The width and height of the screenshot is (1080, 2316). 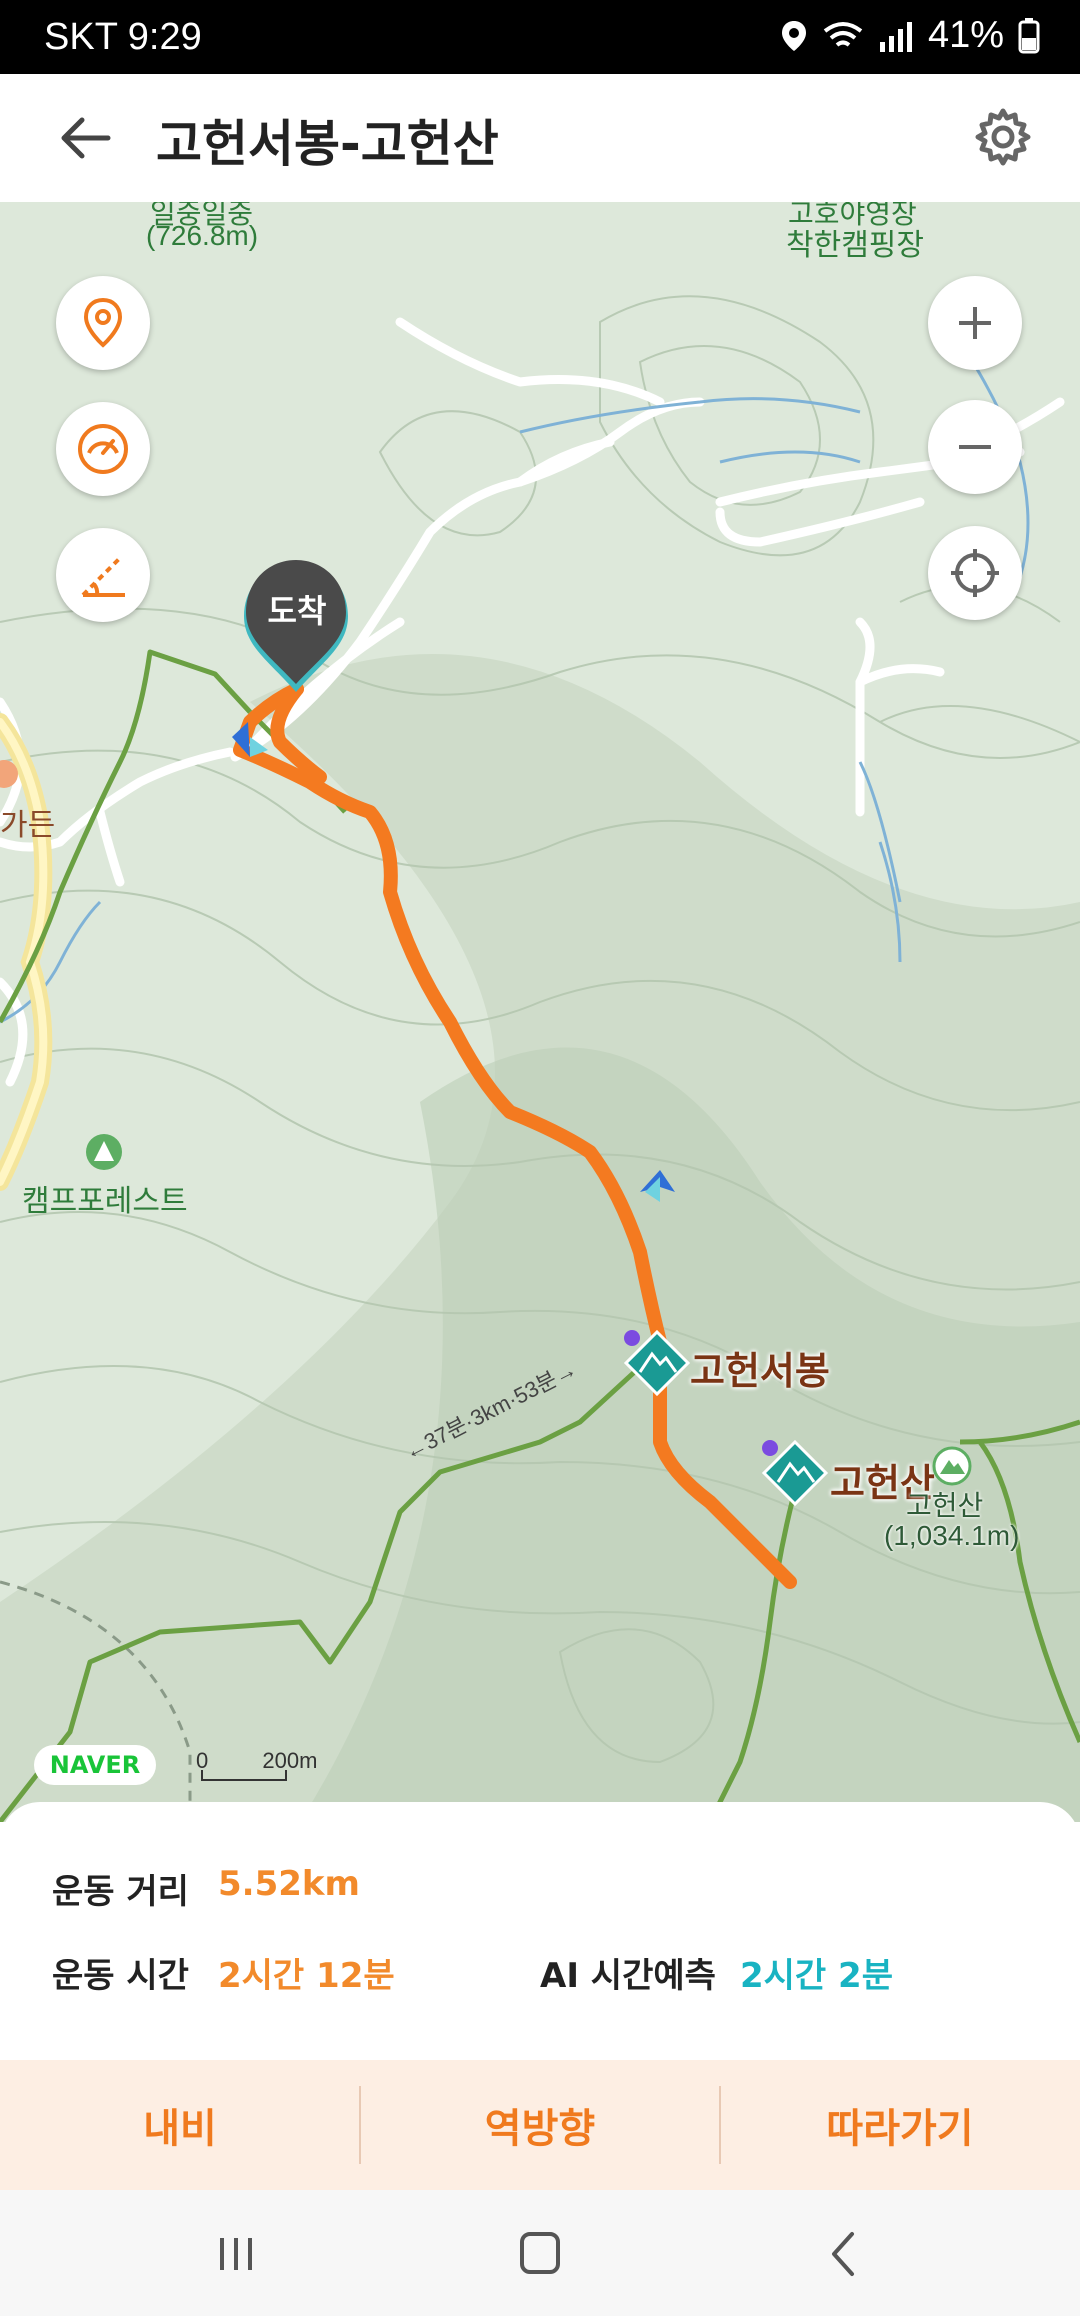 What do you see at coordinates (236, 2254) in the screenshot?
I see `recent-apps-icon` at bounding box center [236, 2254].